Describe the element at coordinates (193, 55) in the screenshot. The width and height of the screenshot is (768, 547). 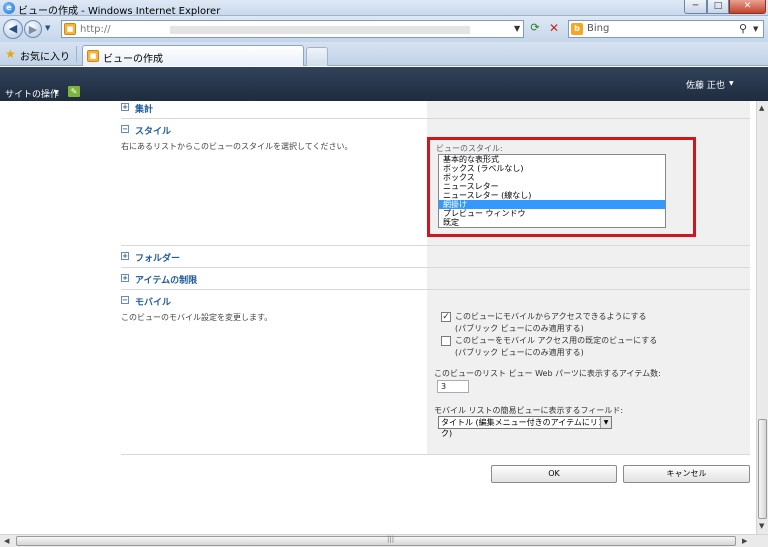
I see `tab-create-view: ■ ビューの作成` at that location.